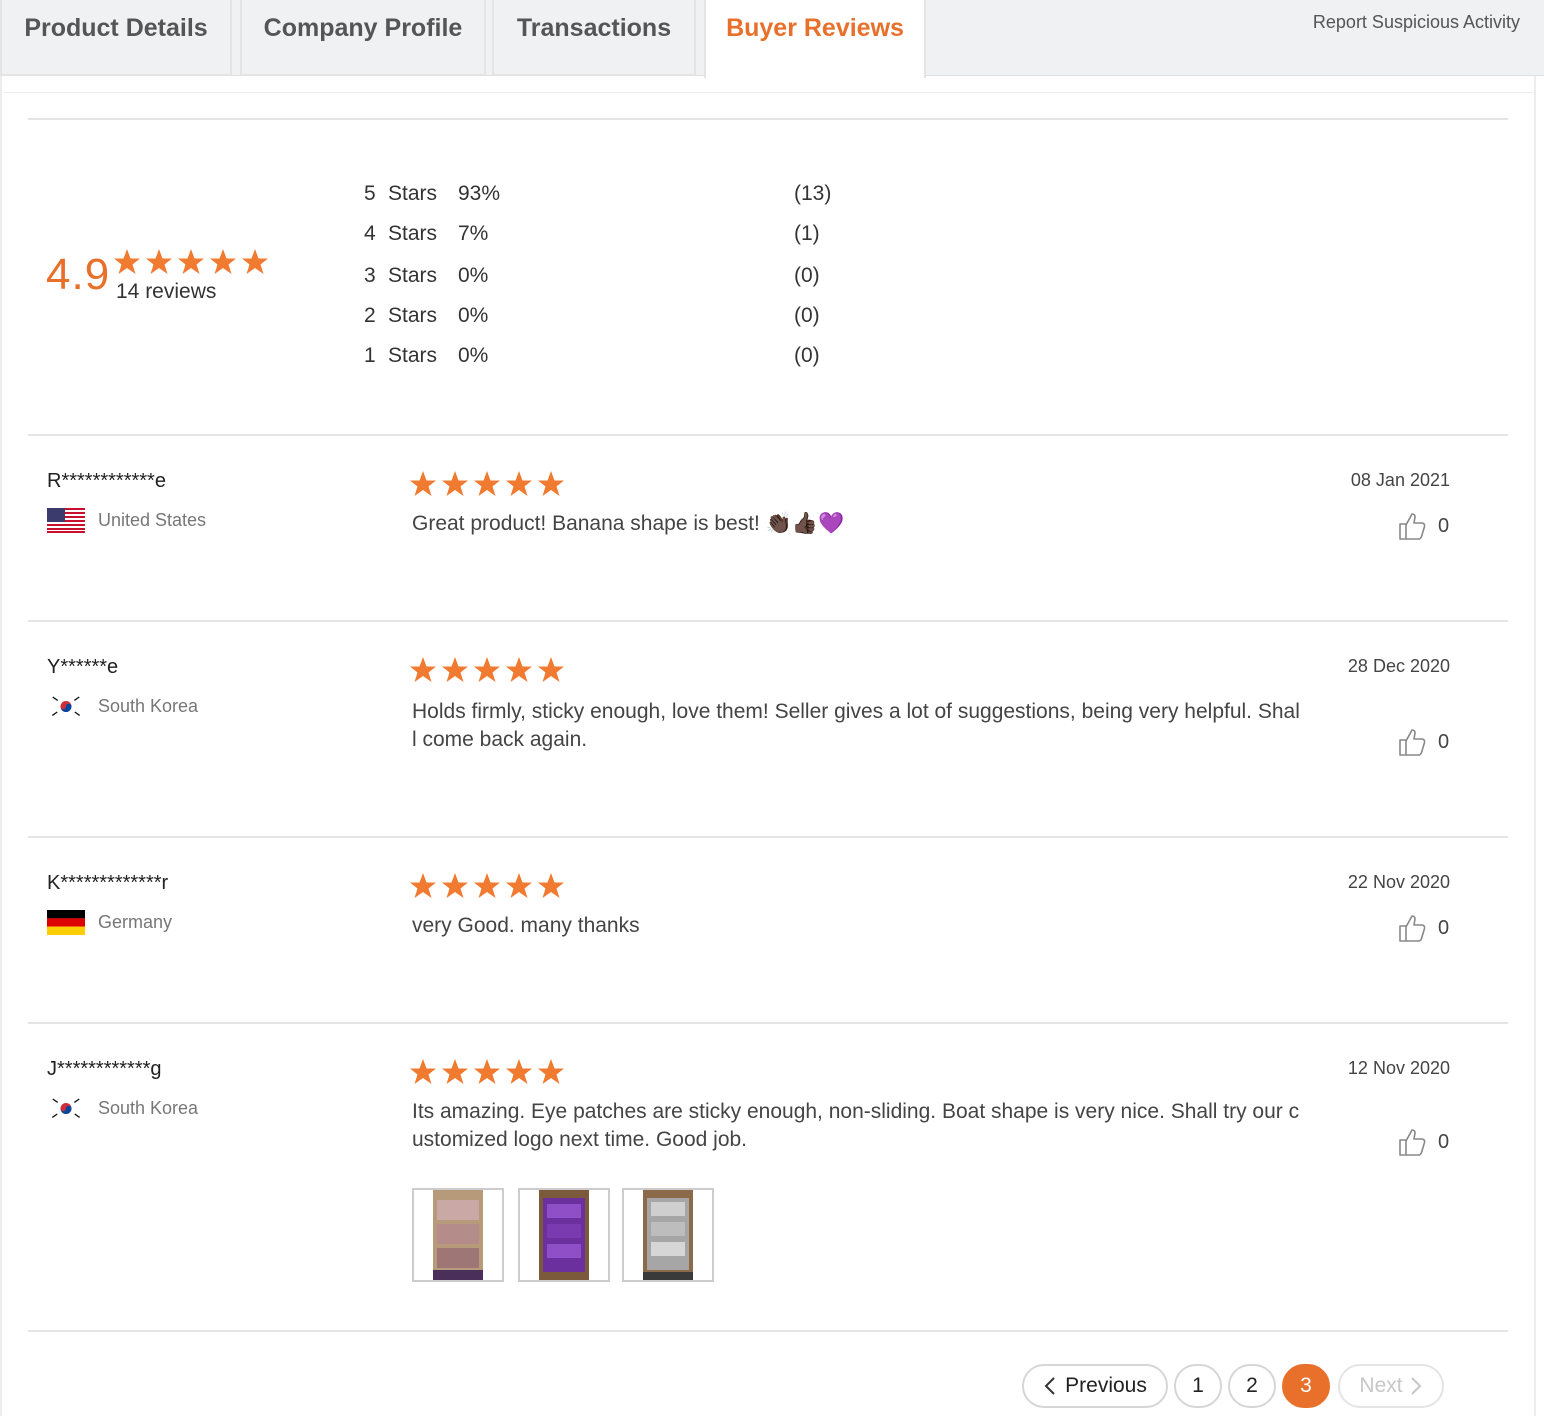  Describe the element at coordinates (1306, 1386) in the screenshot. I see `page-button-3: 3` at that location.